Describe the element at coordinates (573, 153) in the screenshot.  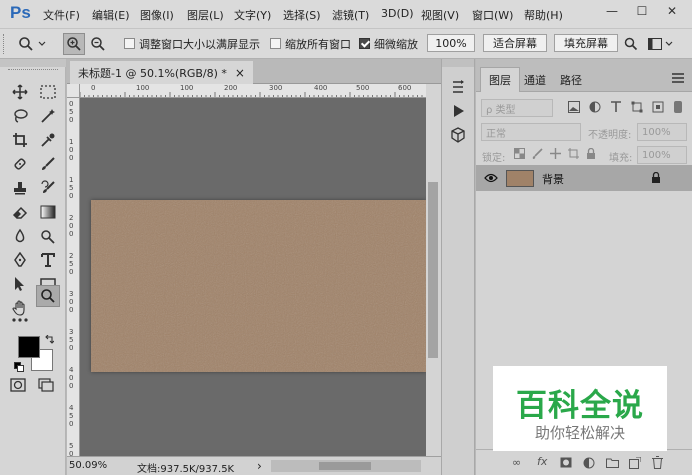
I see `lock-artboard-icon` at that location.